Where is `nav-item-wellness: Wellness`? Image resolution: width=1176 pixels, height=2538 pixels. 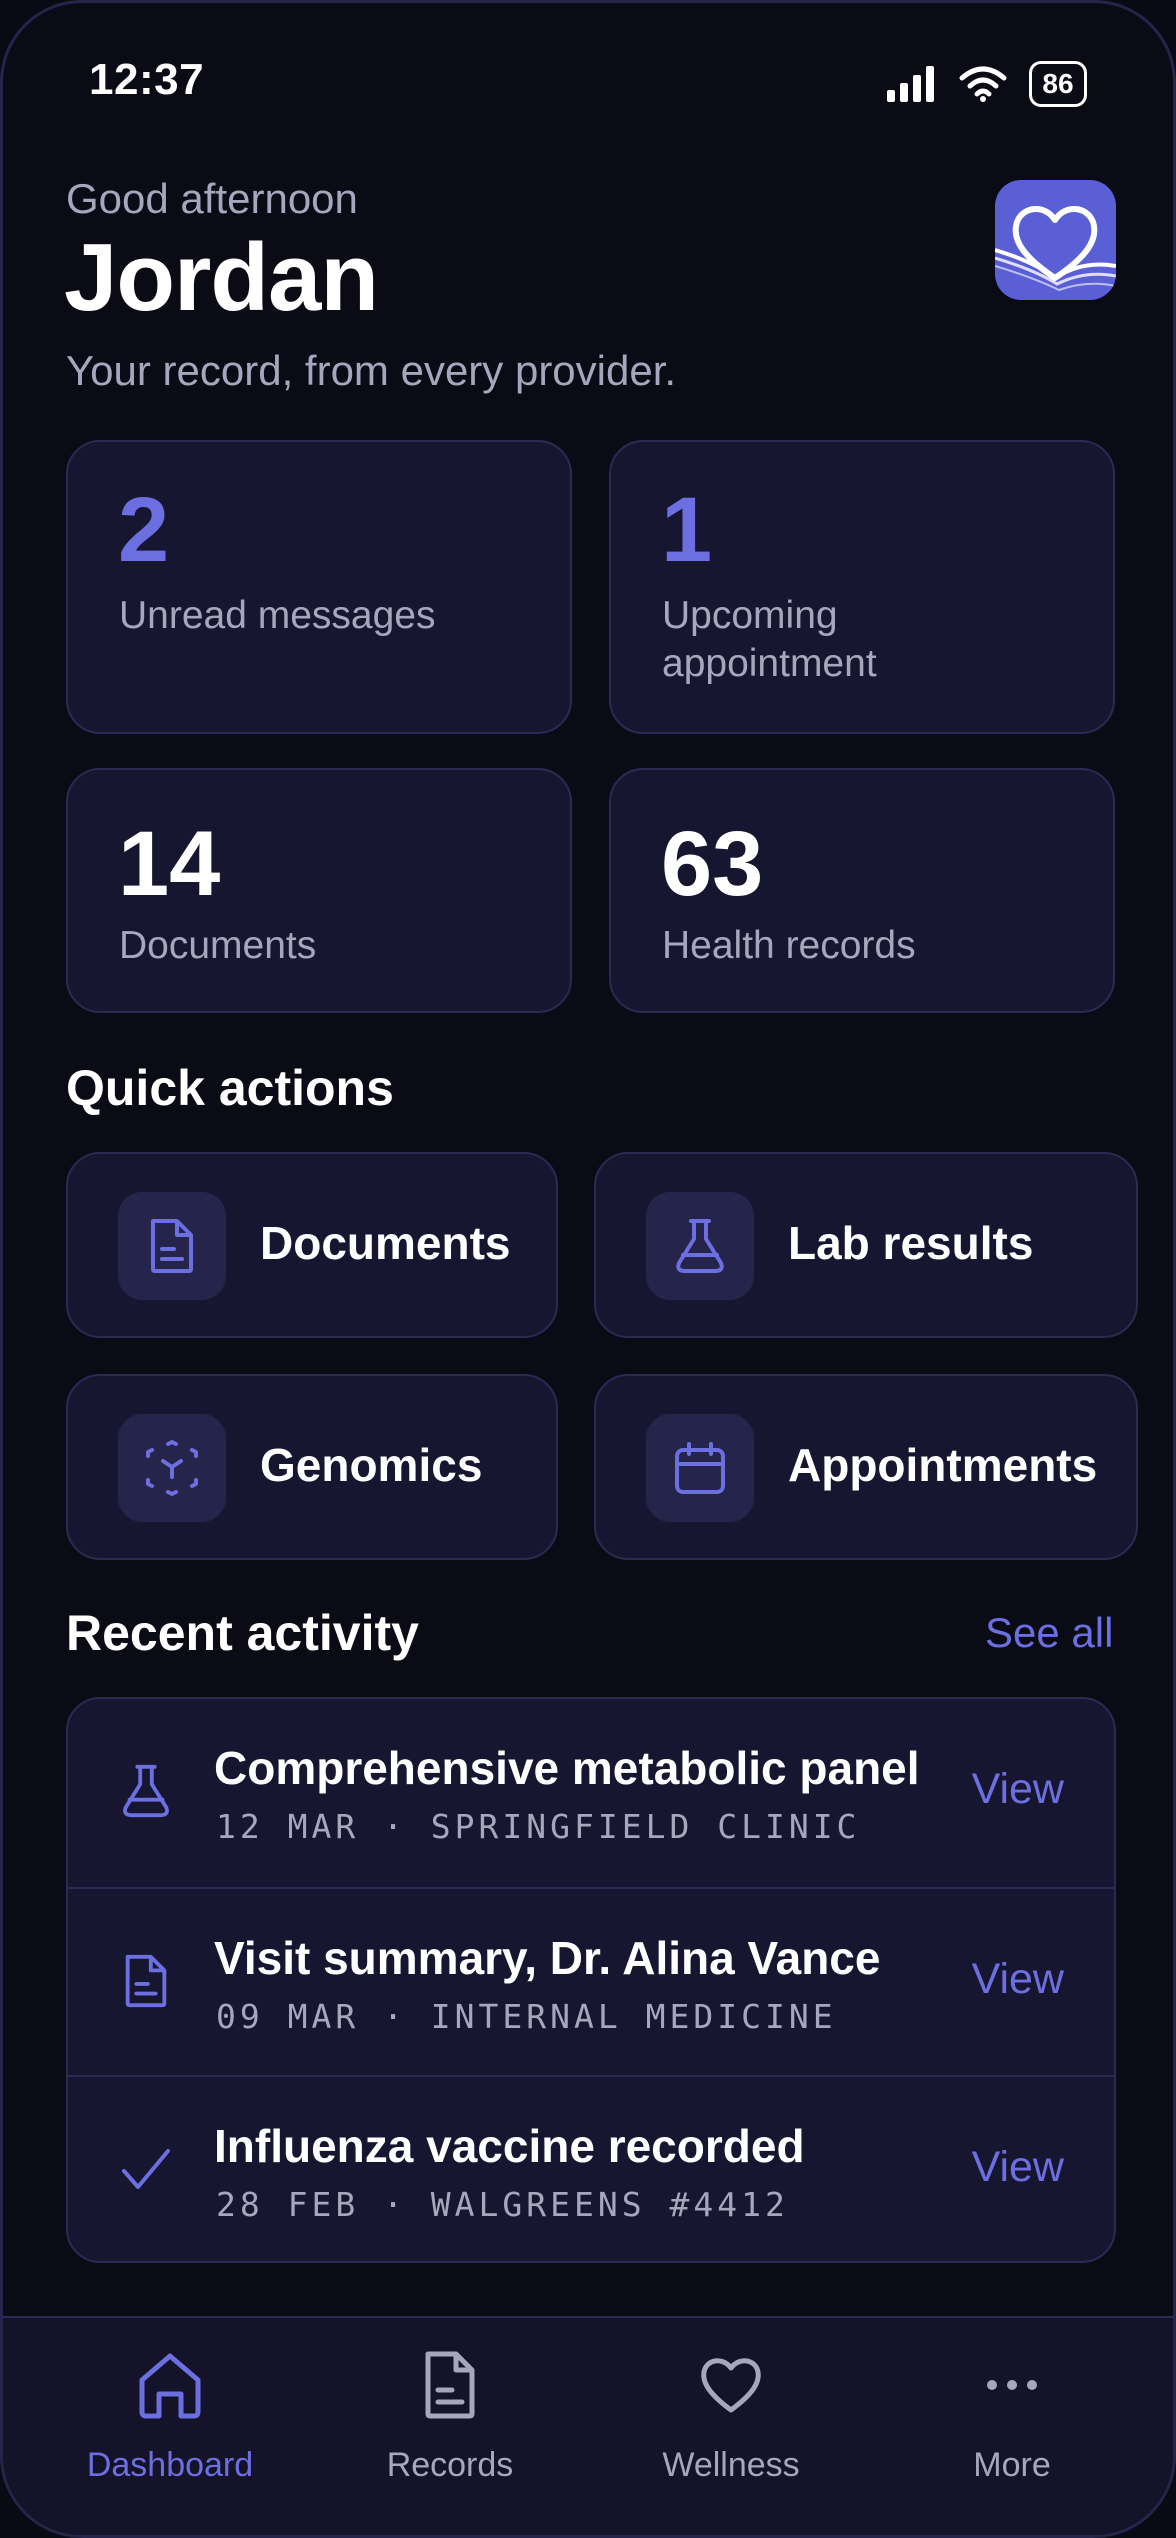 nav-item-wellness: Wellness is located at coordinates (731, 2417).